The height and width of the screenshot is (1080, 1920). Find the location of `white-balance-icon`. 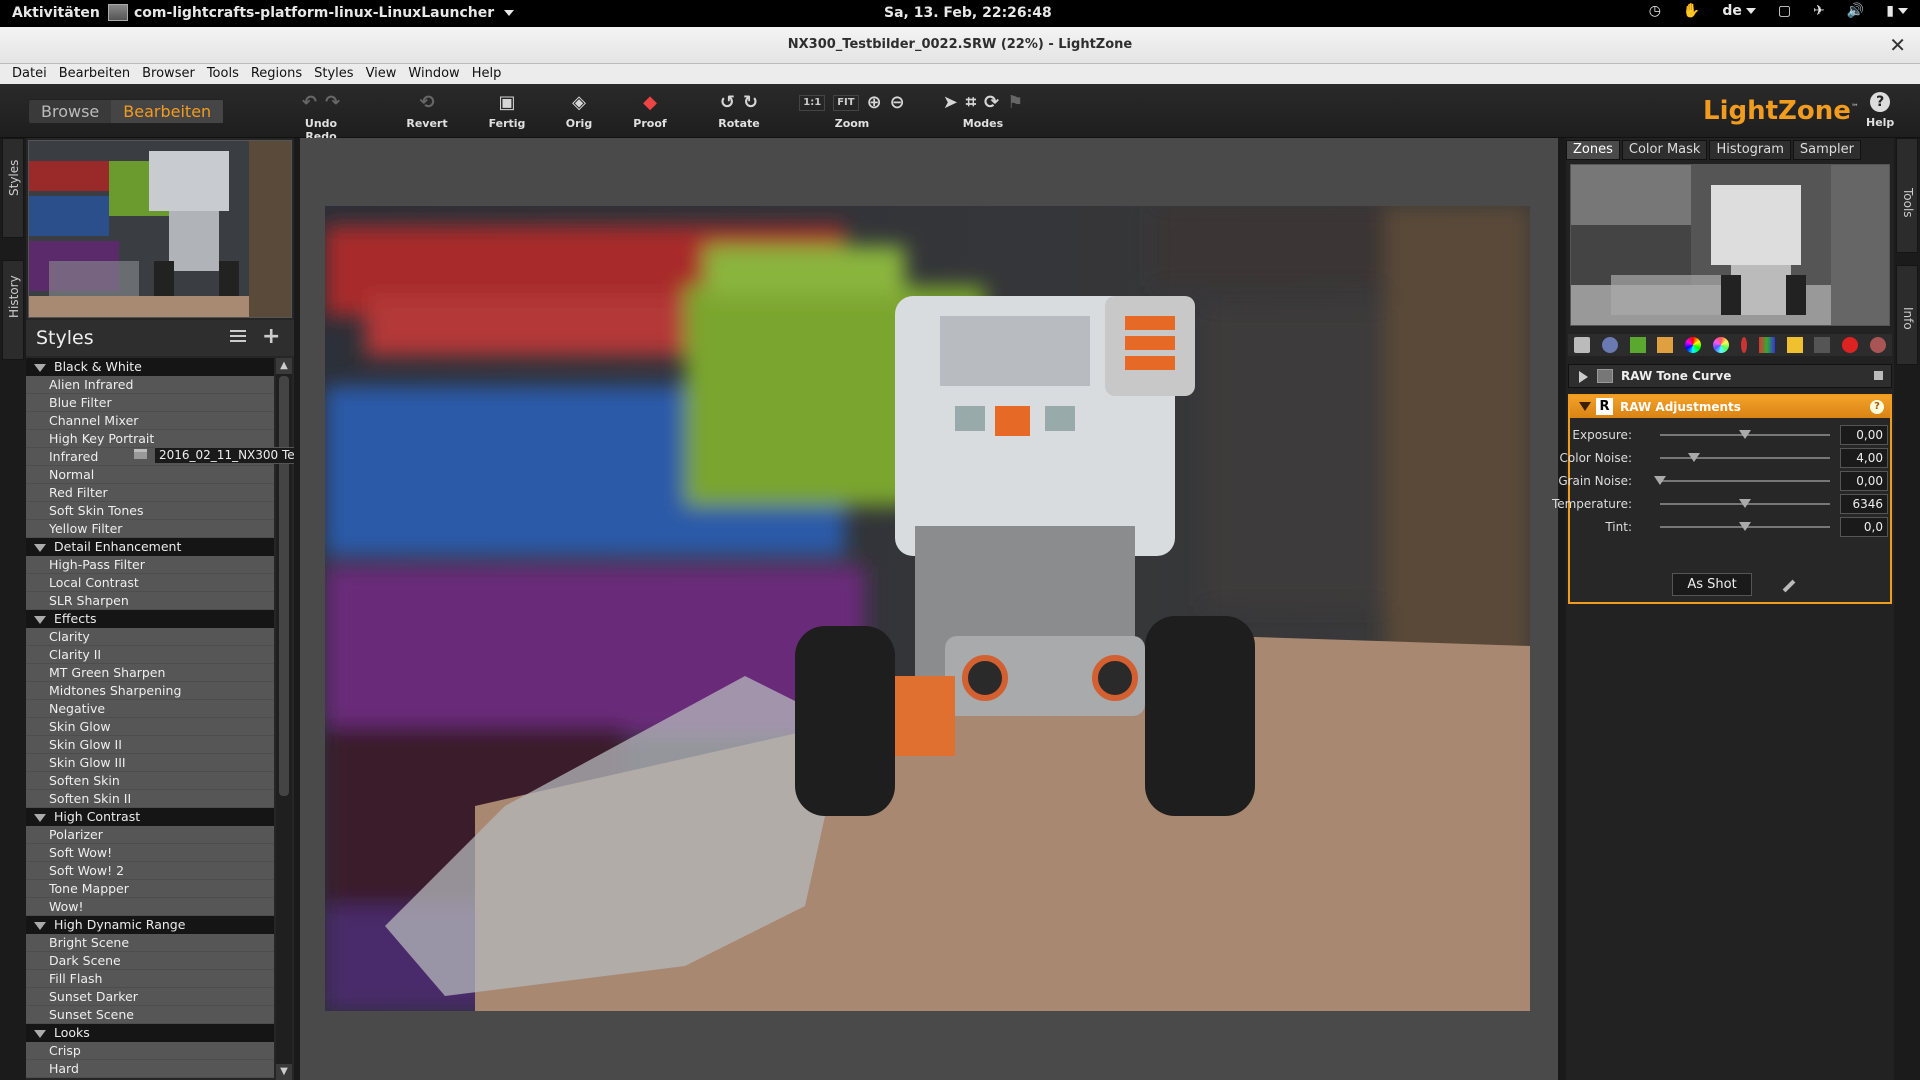

white-balance-icon is located at coordinates (1743, 345).